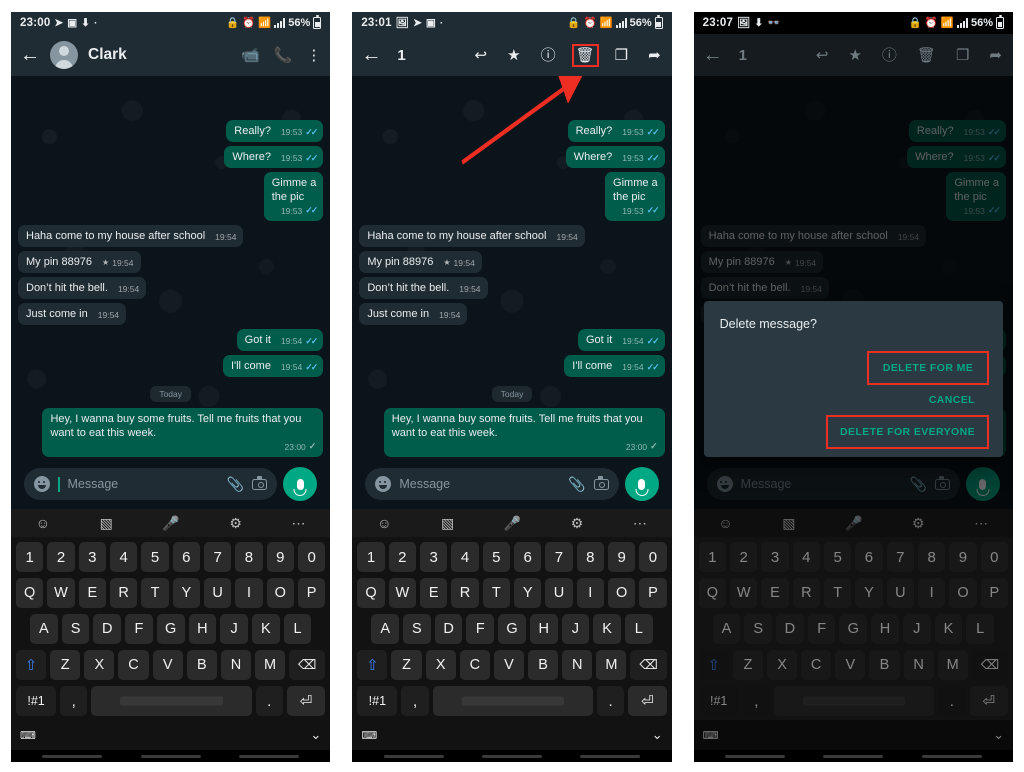 The width and height of the screenshot is (1024, 772). I want to click on key-d: D, so click(107, 629).